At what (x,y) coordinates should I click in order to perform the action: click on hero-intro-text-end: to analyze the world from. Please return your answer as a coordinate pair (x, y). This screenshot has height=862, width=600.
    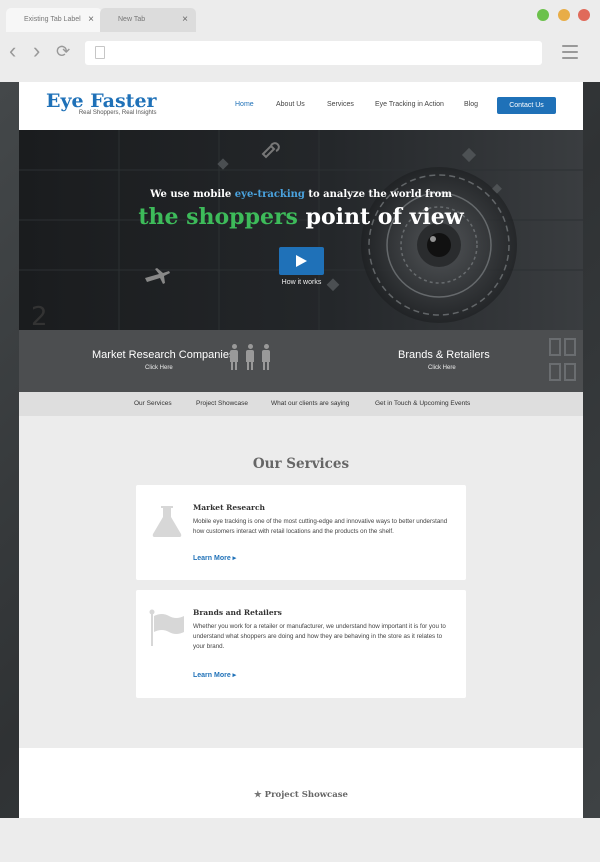
    Looking at the image, I should click on (378, 194).